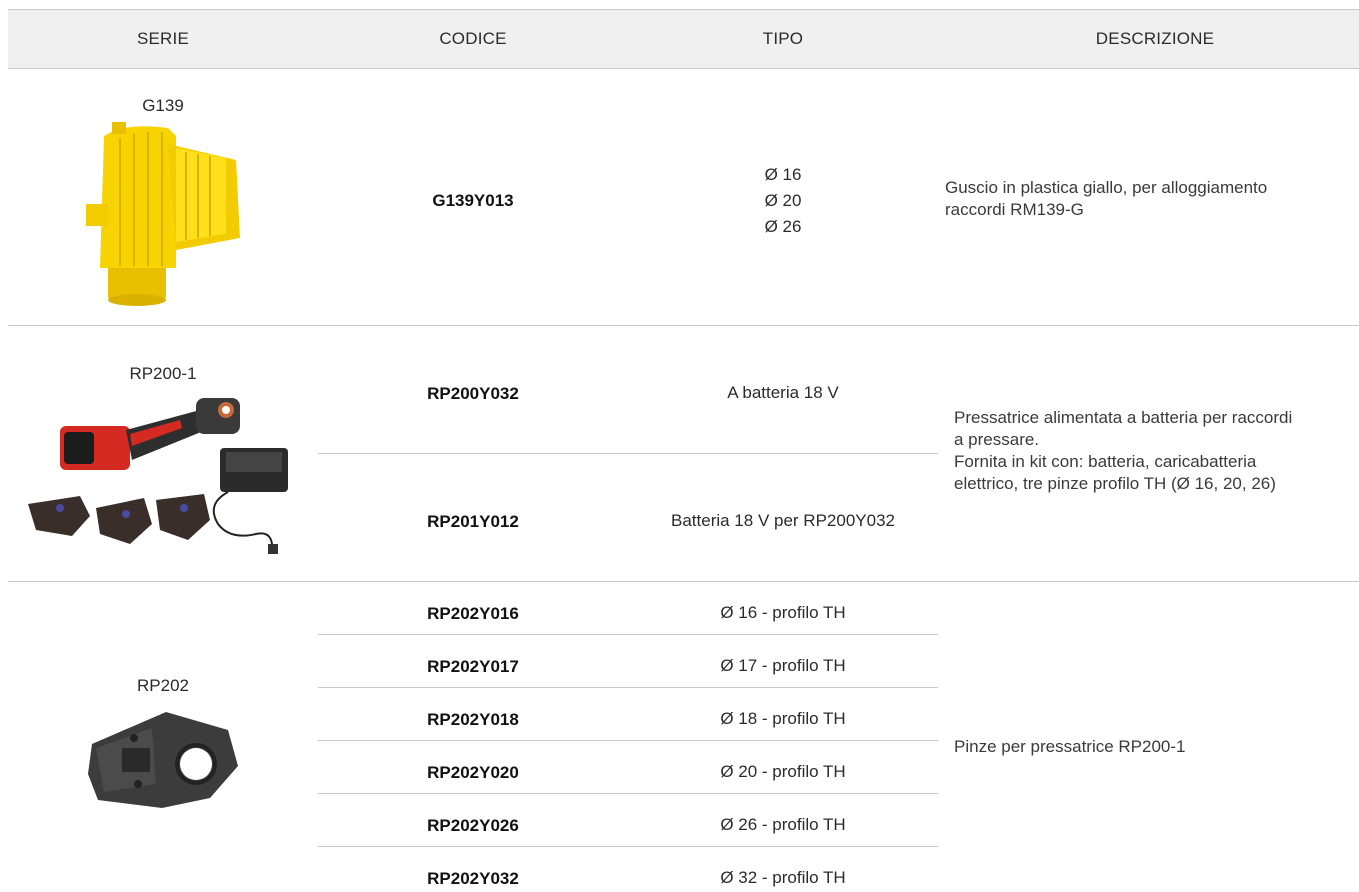 This screenshot has width=1359, height=892. I want to click on serie-label-rp202: RP202, so click(163, 685).